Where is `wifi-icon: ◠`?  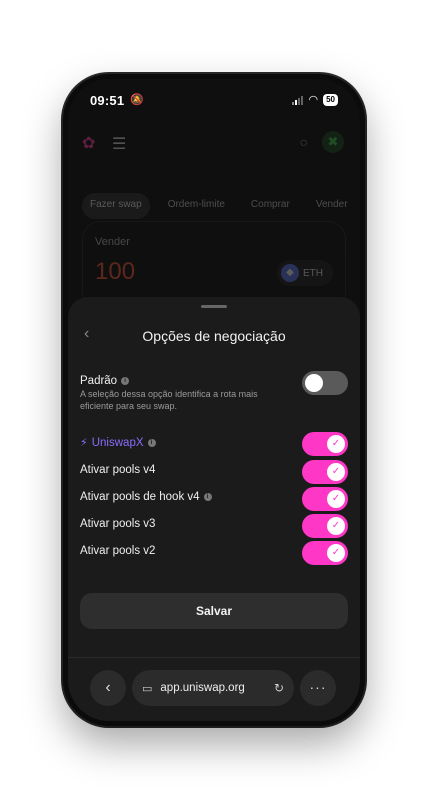 wifi-icon: ◠ is located at coordinates (313, 100).